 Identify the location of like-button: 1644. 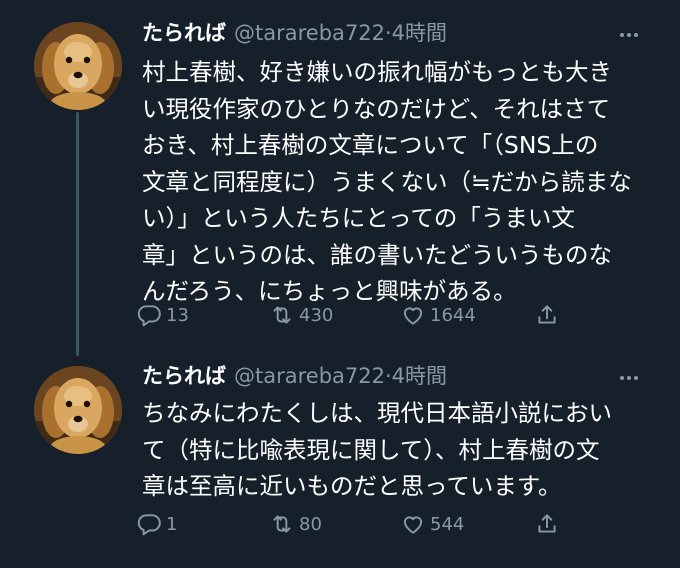
(438, 315).